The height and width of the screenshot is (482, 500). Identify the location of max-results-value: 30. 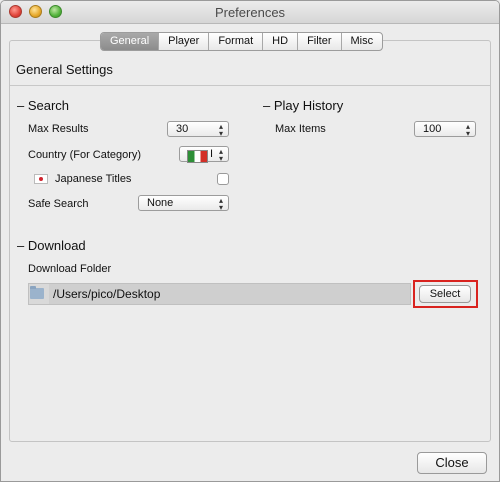
(182, 129).